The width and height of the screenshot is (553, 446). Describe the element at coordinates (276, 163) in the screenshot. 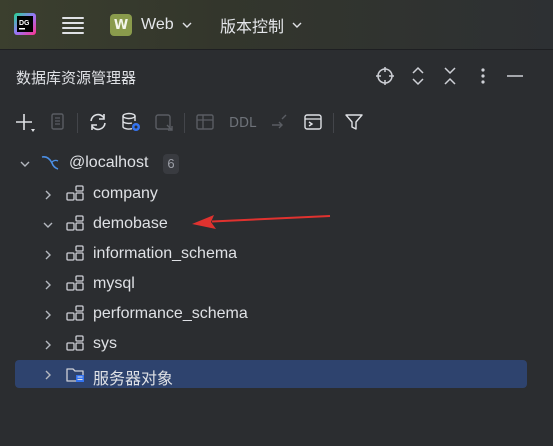

I see `tree-item-localhost: @localhost 6` at that location.